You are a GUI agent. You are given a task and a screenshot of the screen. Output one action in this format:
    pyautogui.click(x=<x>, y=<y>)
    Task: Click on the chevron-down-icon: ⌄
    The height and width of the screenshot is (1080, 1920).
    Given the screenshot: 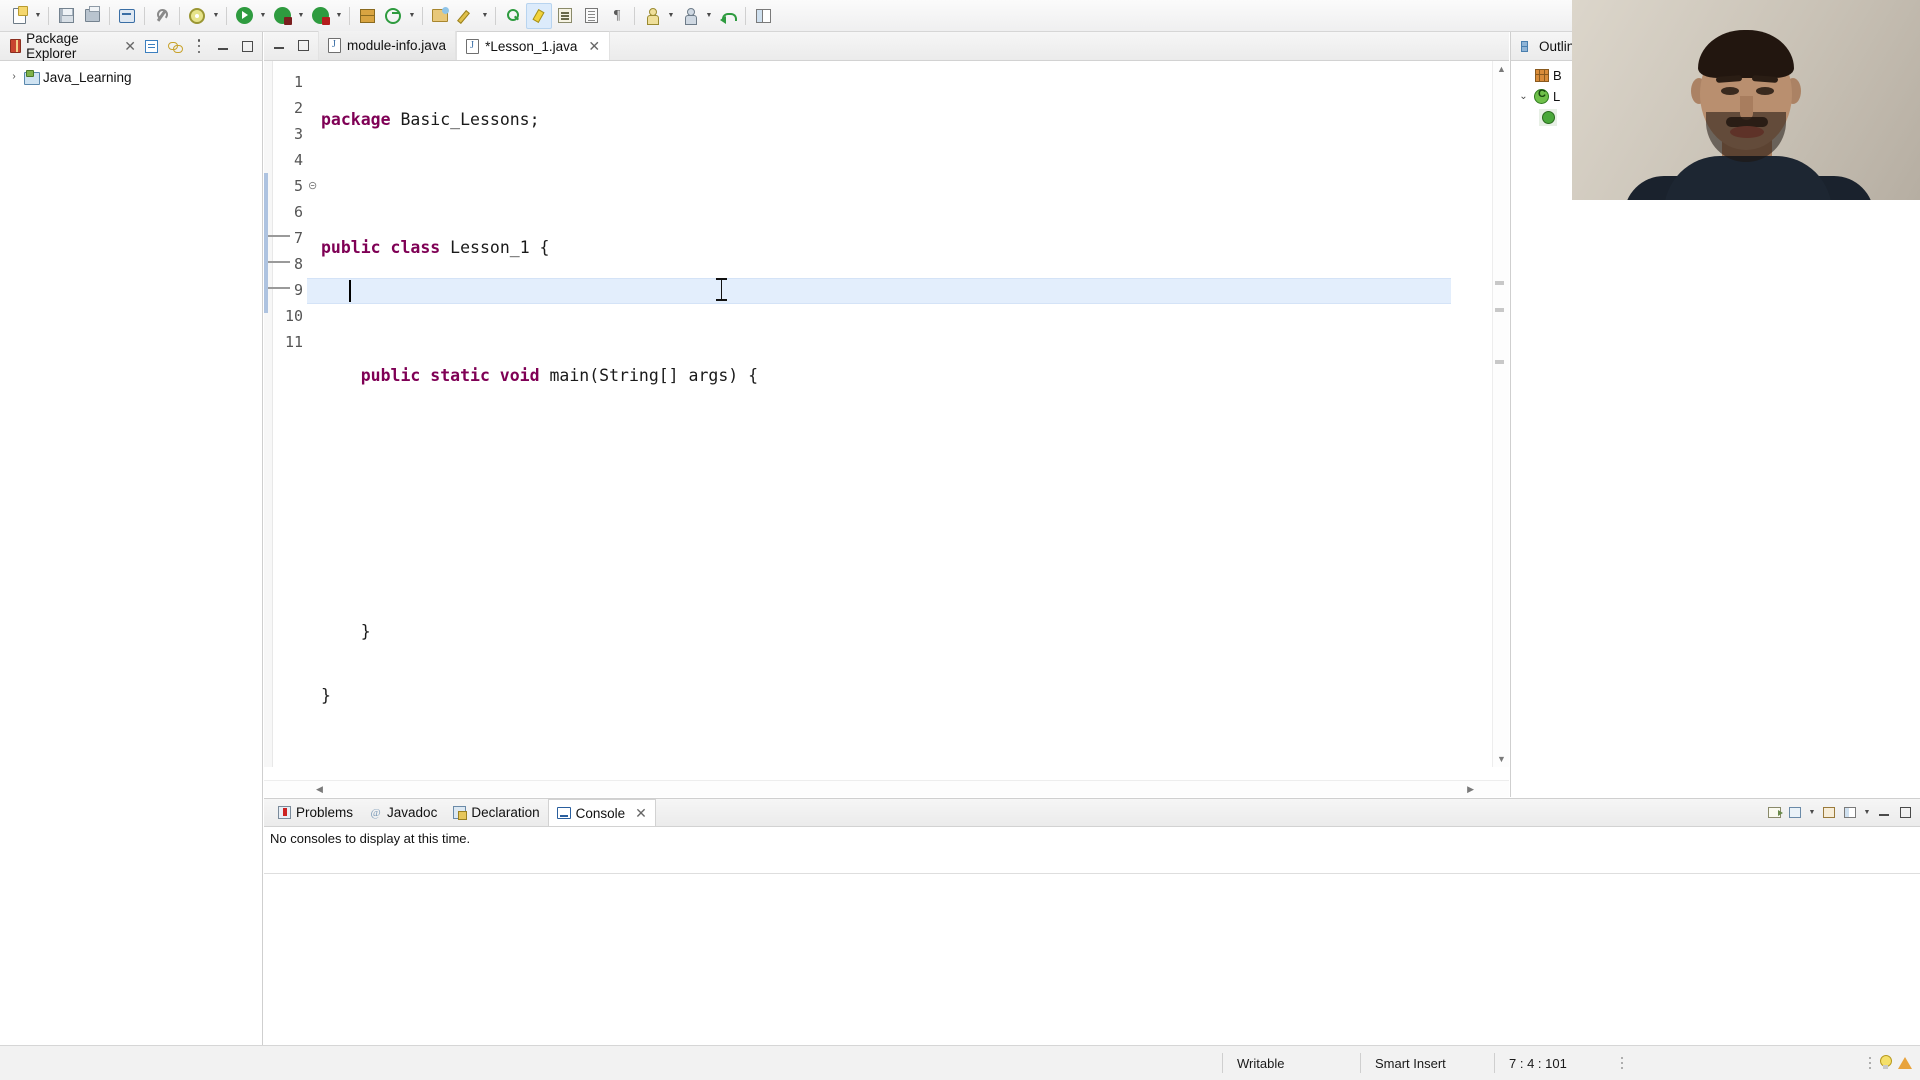 What is the action you would take?
    pyautogui.click(x=1523, y=96)
    